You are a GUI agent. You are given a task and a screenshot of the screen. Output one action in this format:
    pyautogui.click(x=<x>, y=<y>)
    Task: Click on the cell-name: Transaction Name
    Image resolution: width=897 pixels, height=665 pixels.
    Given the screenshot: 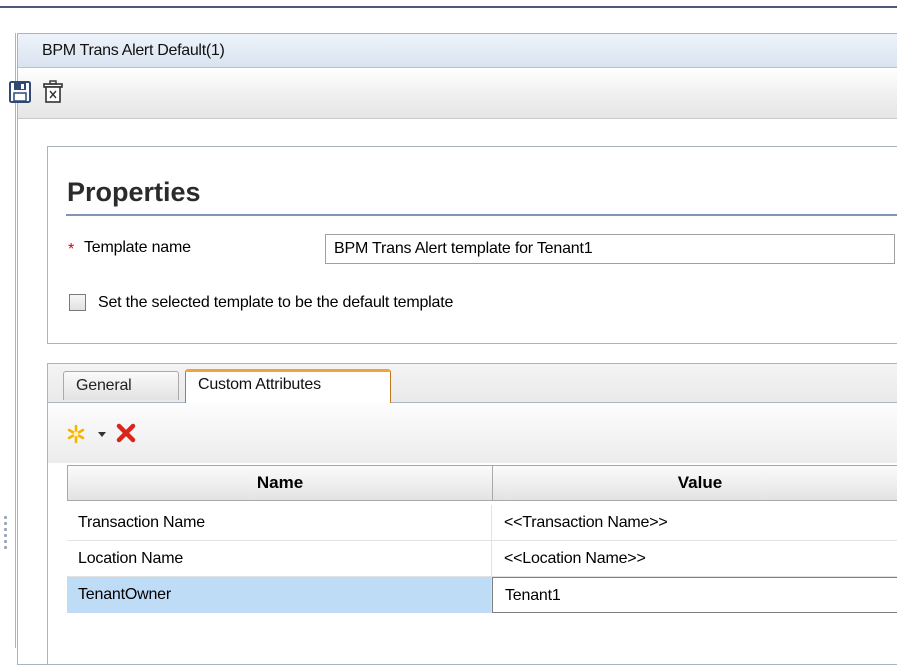 What is the action you would take?
    pyautogui.click(x=279, y=523)
    